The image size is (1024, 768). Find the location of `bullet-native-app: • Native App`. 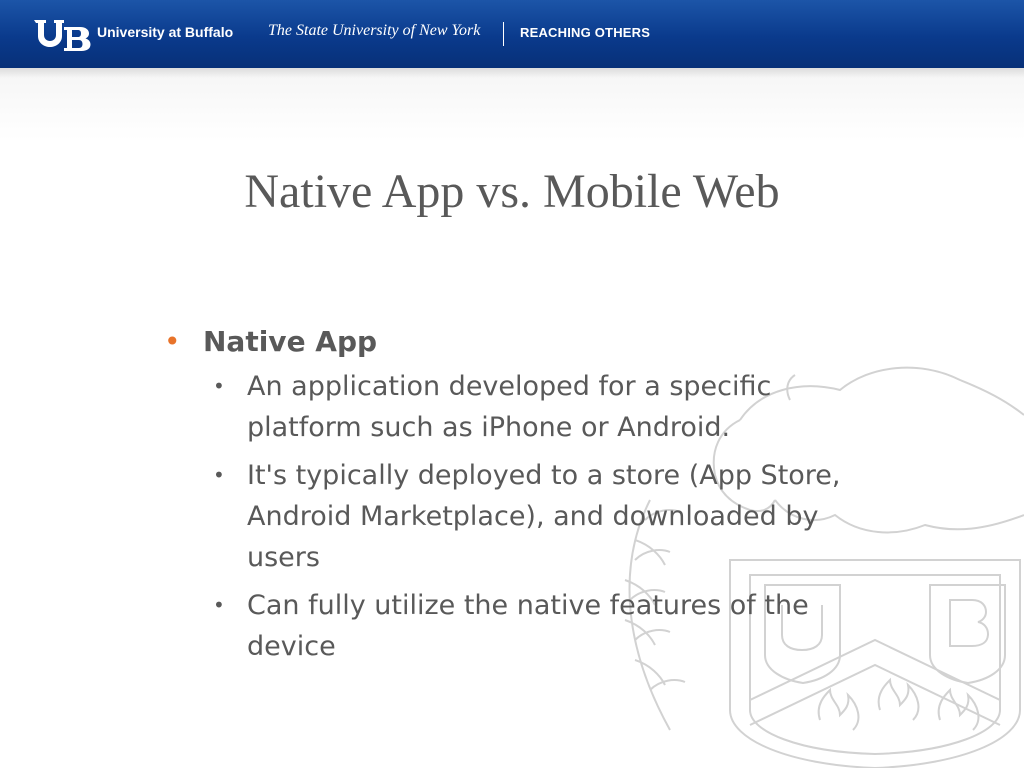

bullet-native-app: • Native App is located at coordinates (520, 342).